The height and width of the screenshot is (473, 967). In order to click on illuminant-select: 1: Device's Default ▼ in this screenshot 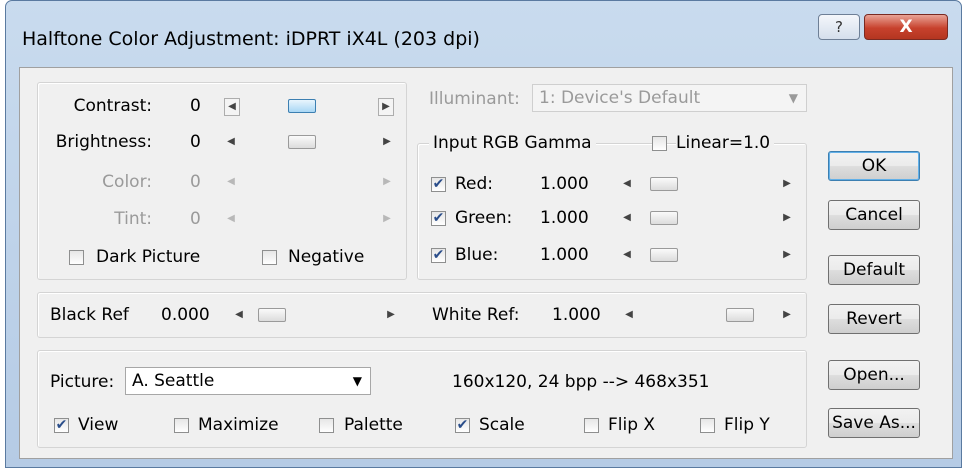, I will do `click(669, 98)`.